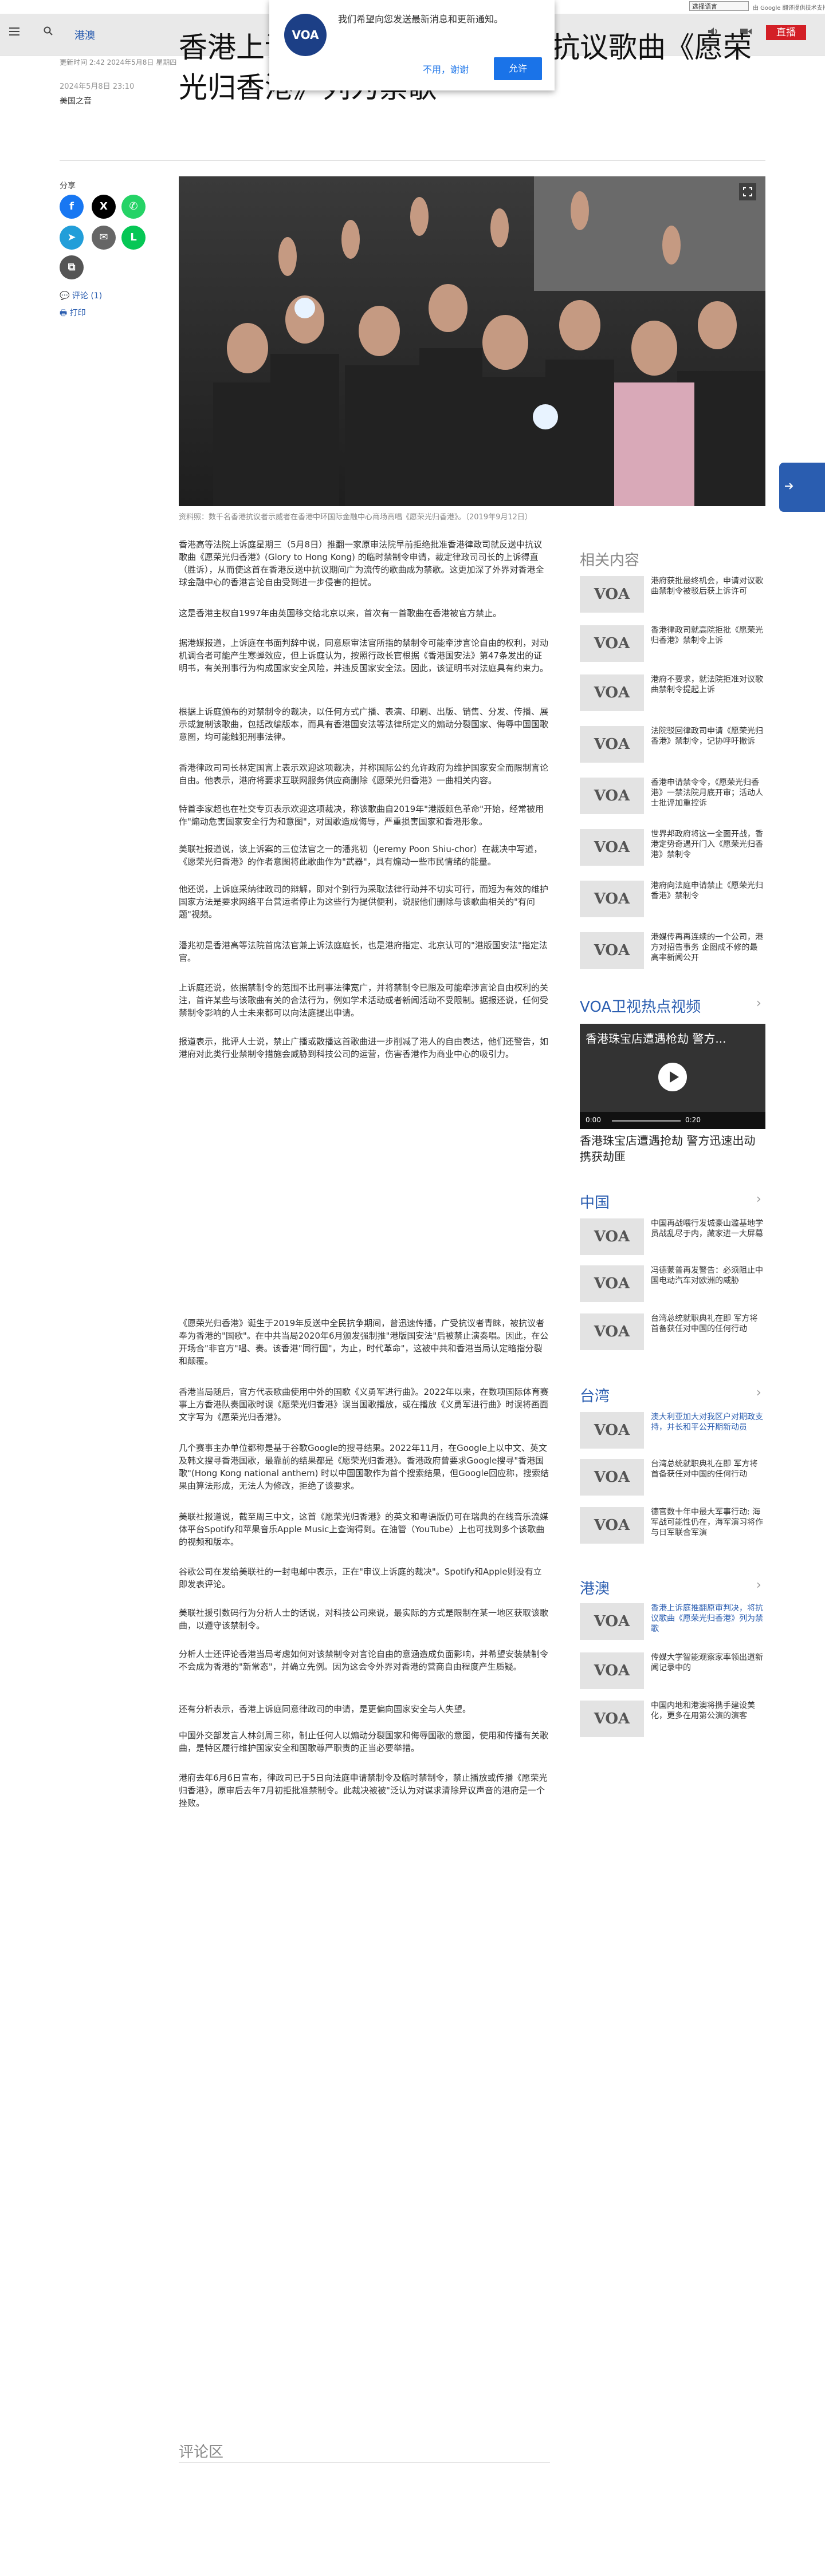  Describe the element at coordinates (518, 68) in the screenshot. I see `allow-button: 允许` at that location.